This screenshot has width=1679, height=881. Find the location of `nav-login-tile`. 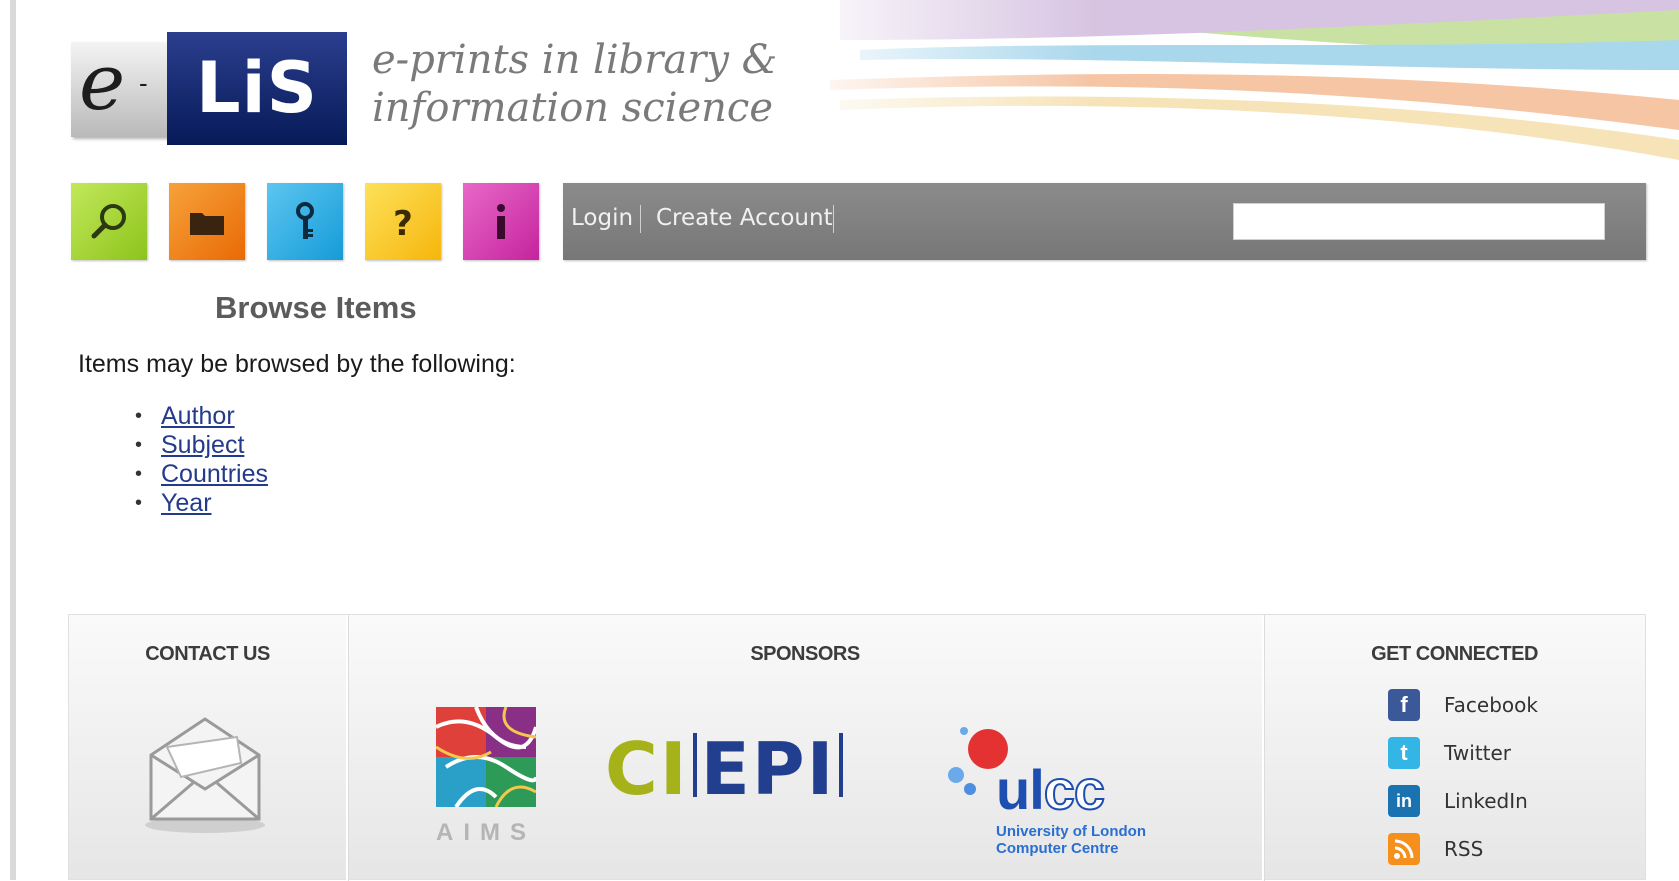

nav-login-tile is located at coordinates (305, 221).